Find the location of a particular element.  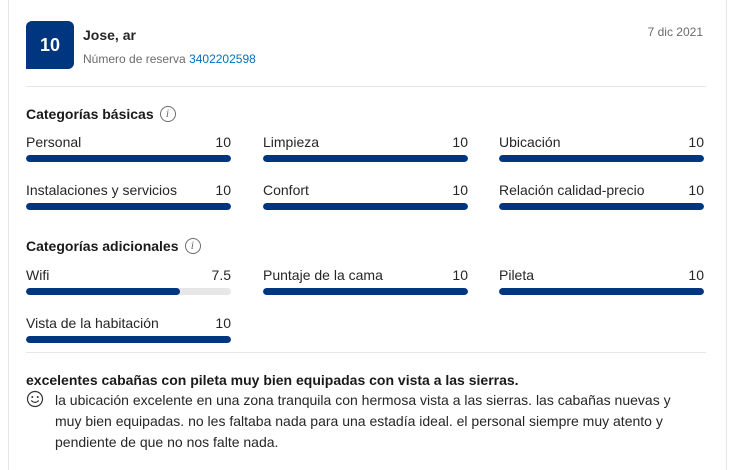

review-date: 7 dic 2021 is located at coordinates (675, 32).